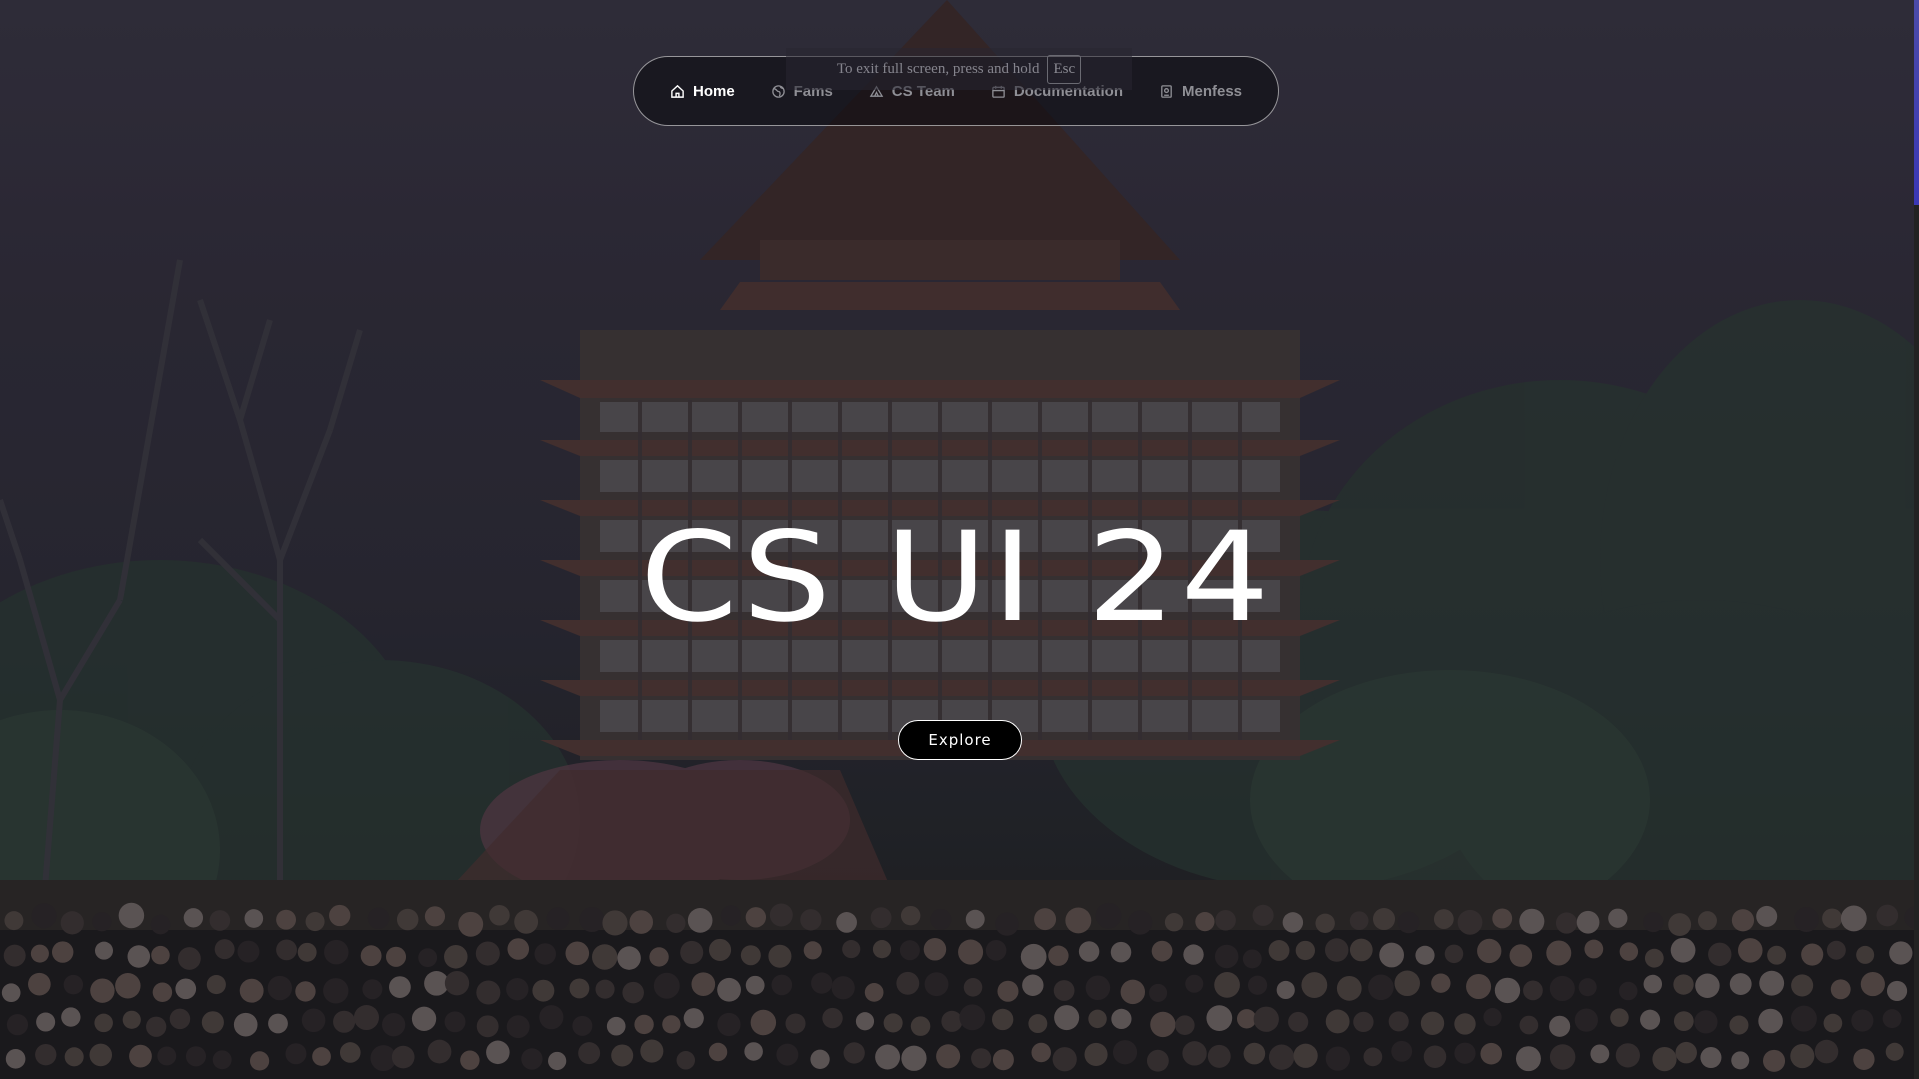  Describe the element at coordinates (1064, 69) in the screenshot. I see `esc-key-badge: Esc` at that location.